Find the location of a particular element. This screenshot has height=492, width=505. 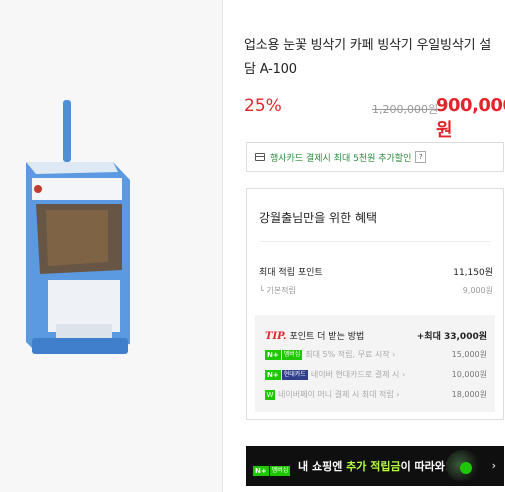

membership-banner: N+ 멤버십 내 쇼핑엔 추가 적립금이 따라와! › is located at coordinates (375, 466).